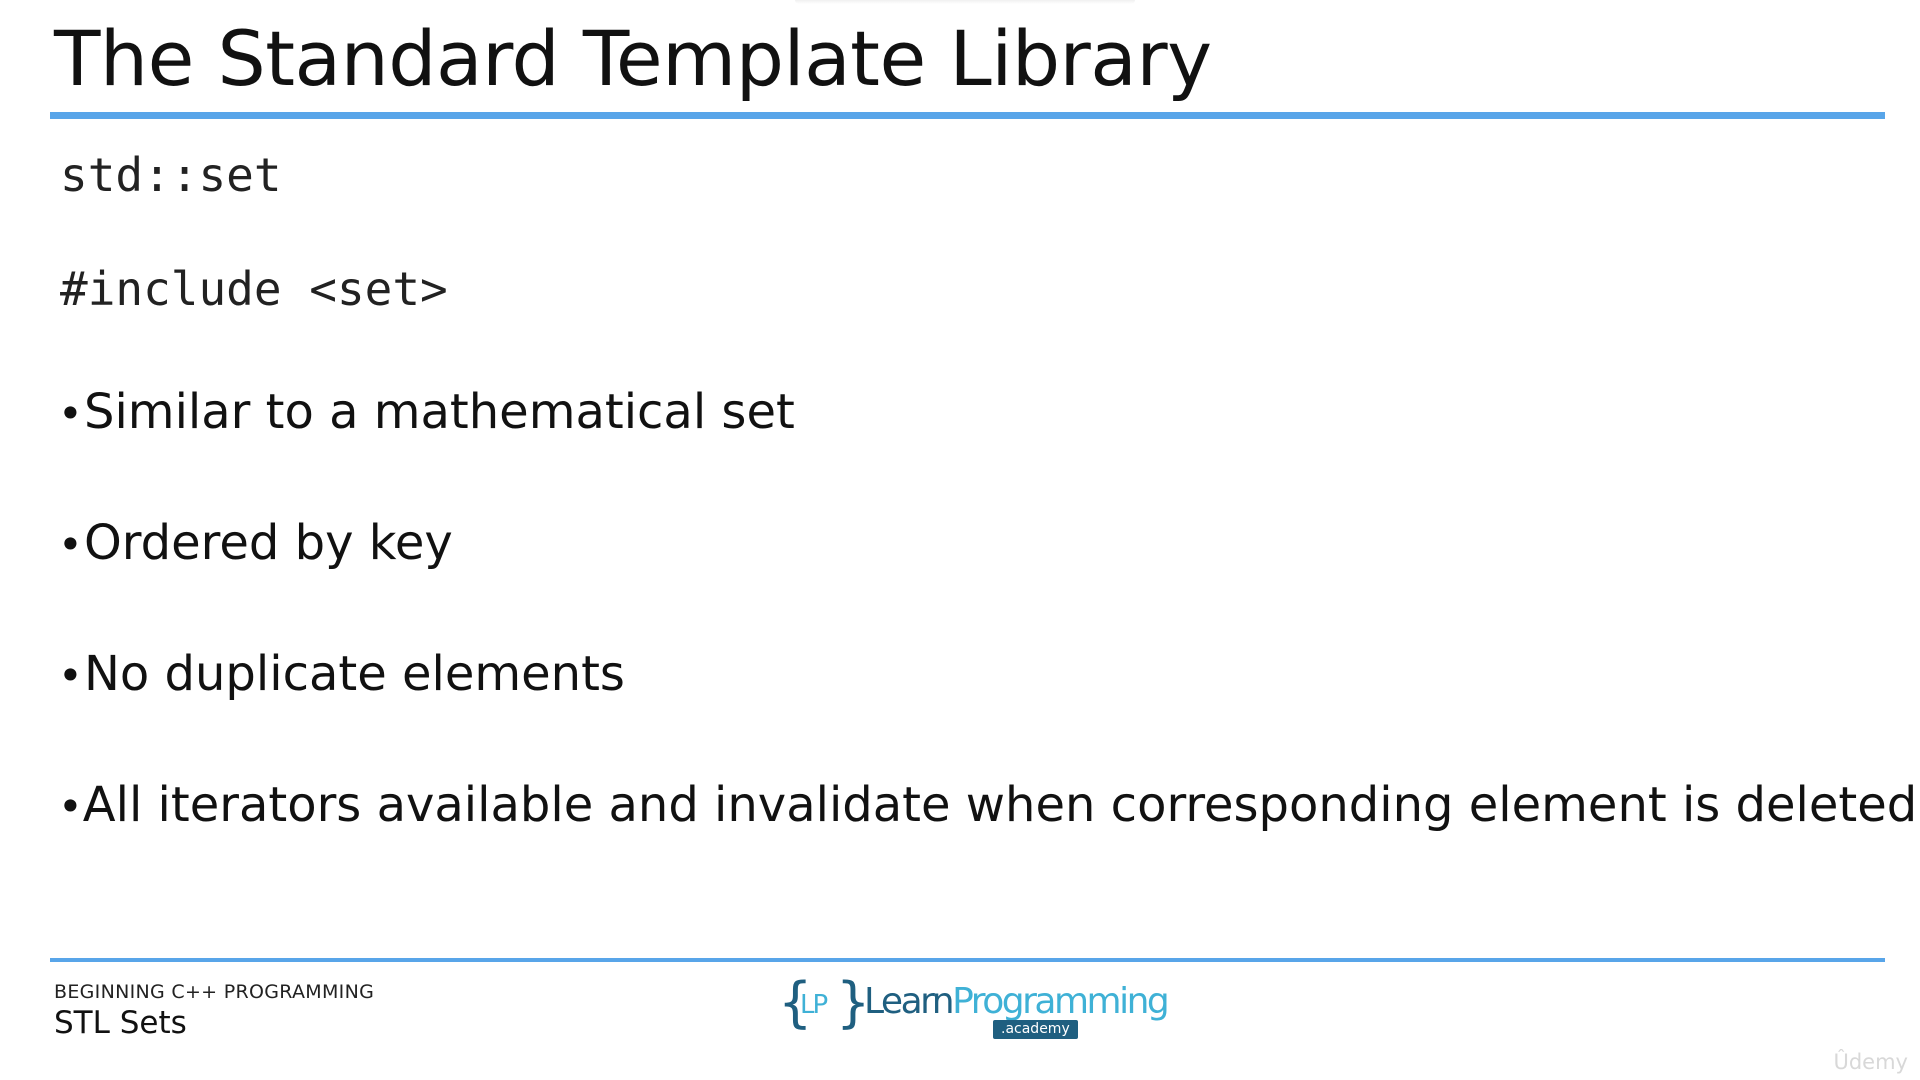  I want to click on bullet-item: • No duplicate elements, so click(968, 711).